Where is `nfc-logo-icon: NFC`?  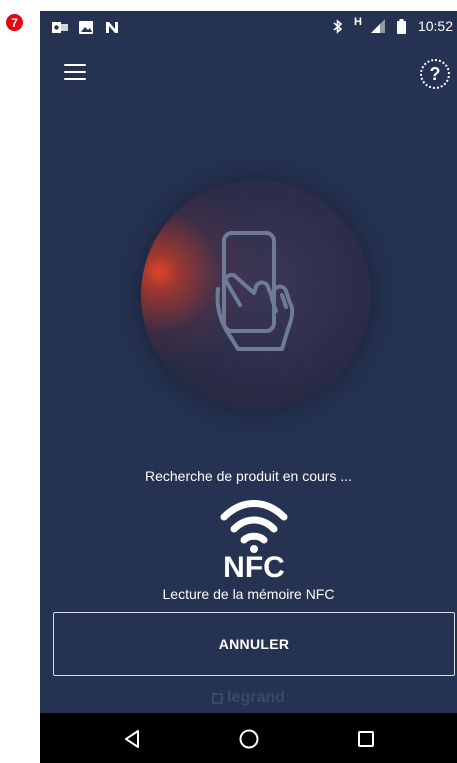
nfc-logo-icon: NFC is located at coordinates (254, 540).